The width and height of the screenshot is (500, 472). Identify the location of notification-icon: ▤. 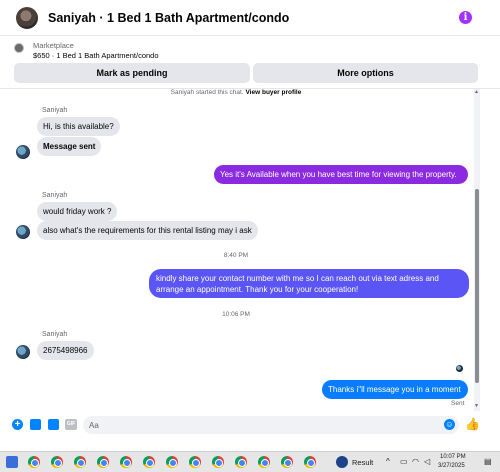
(488, 462).